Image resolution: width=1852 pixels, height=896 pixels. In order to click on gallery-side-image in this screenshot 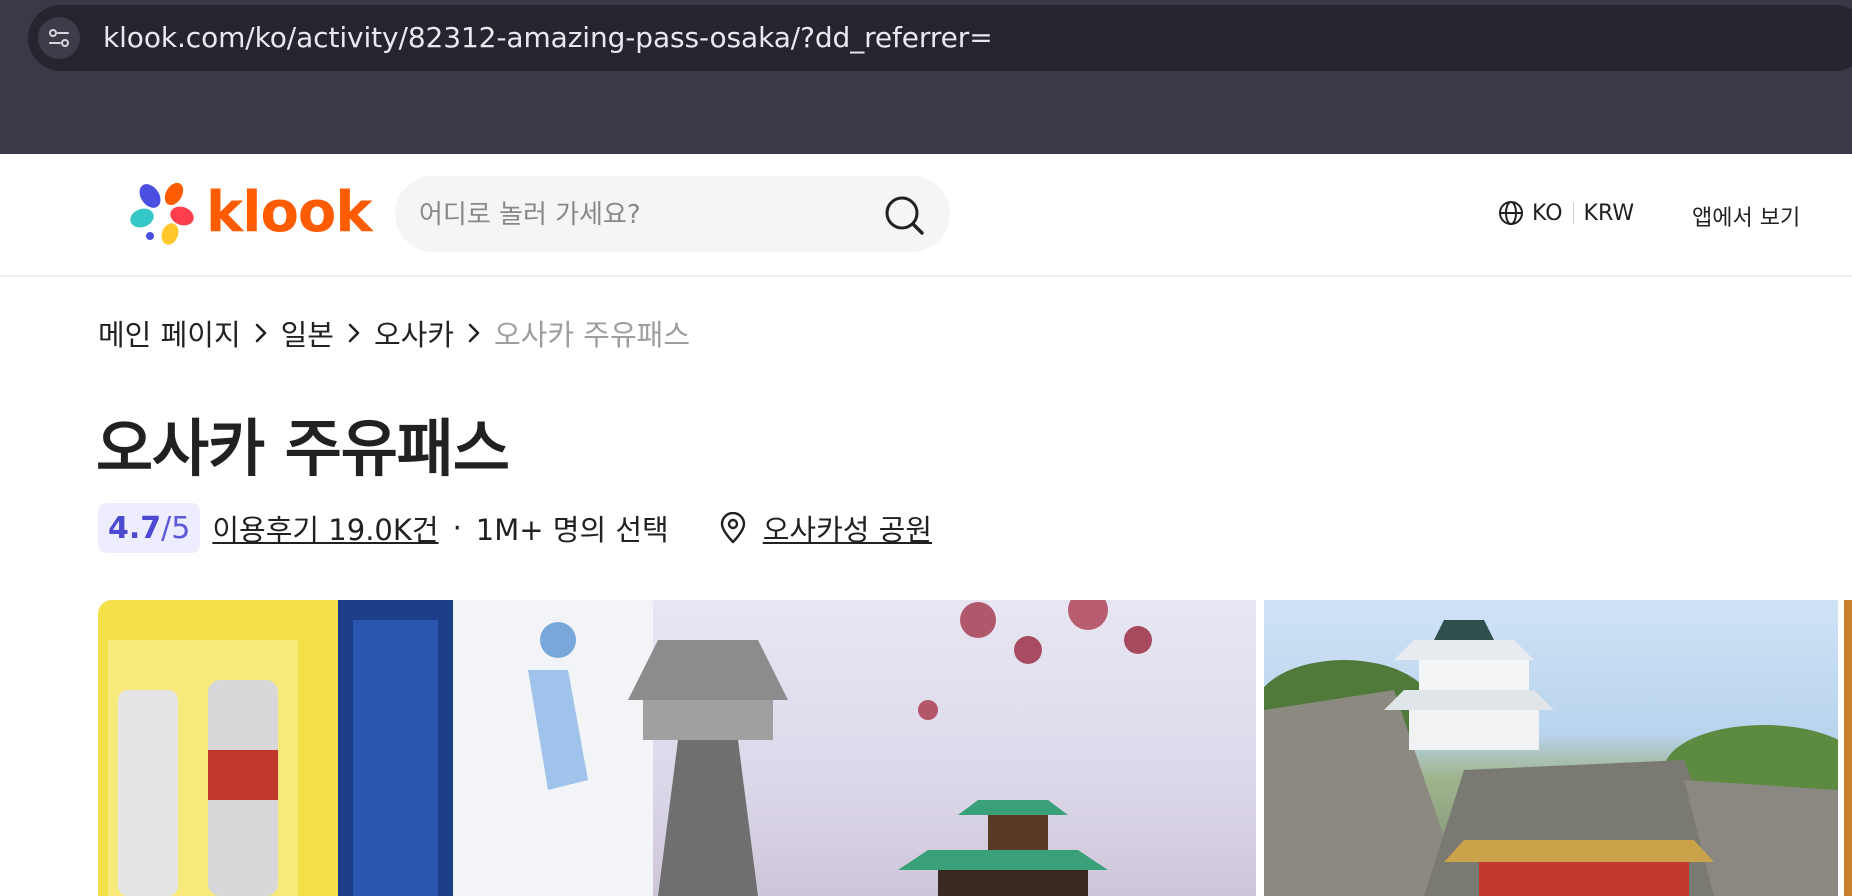, I will do `click(1551, 748)`.